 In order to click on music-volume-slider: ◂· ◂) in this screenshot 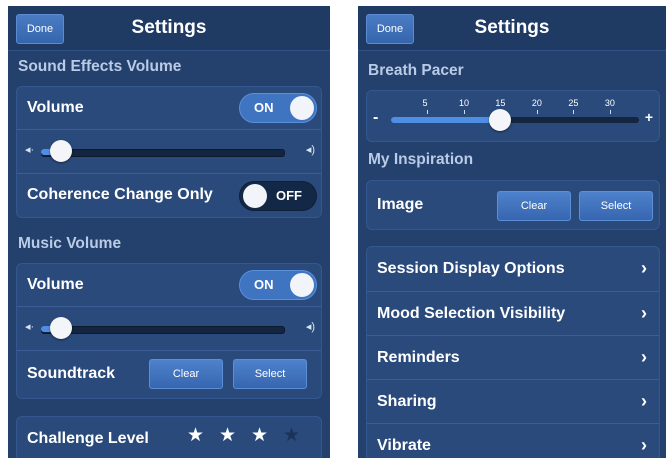, I will do `click(170, 328)`.